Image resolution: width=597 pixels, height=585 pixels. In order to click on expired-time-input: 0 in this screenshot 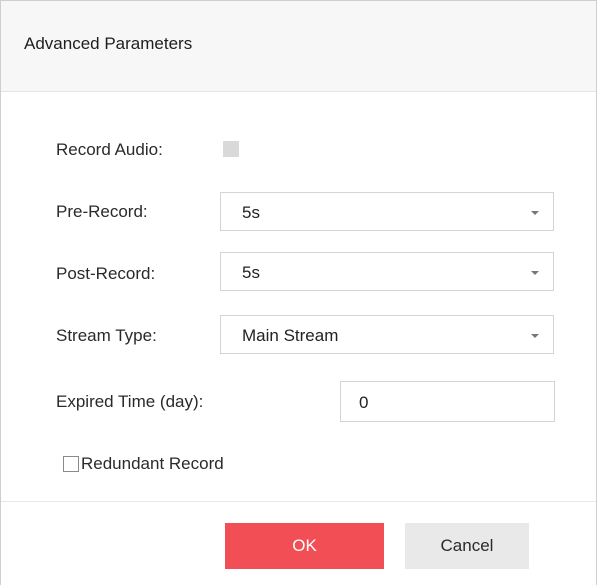, I will do `click(447, 401)`.